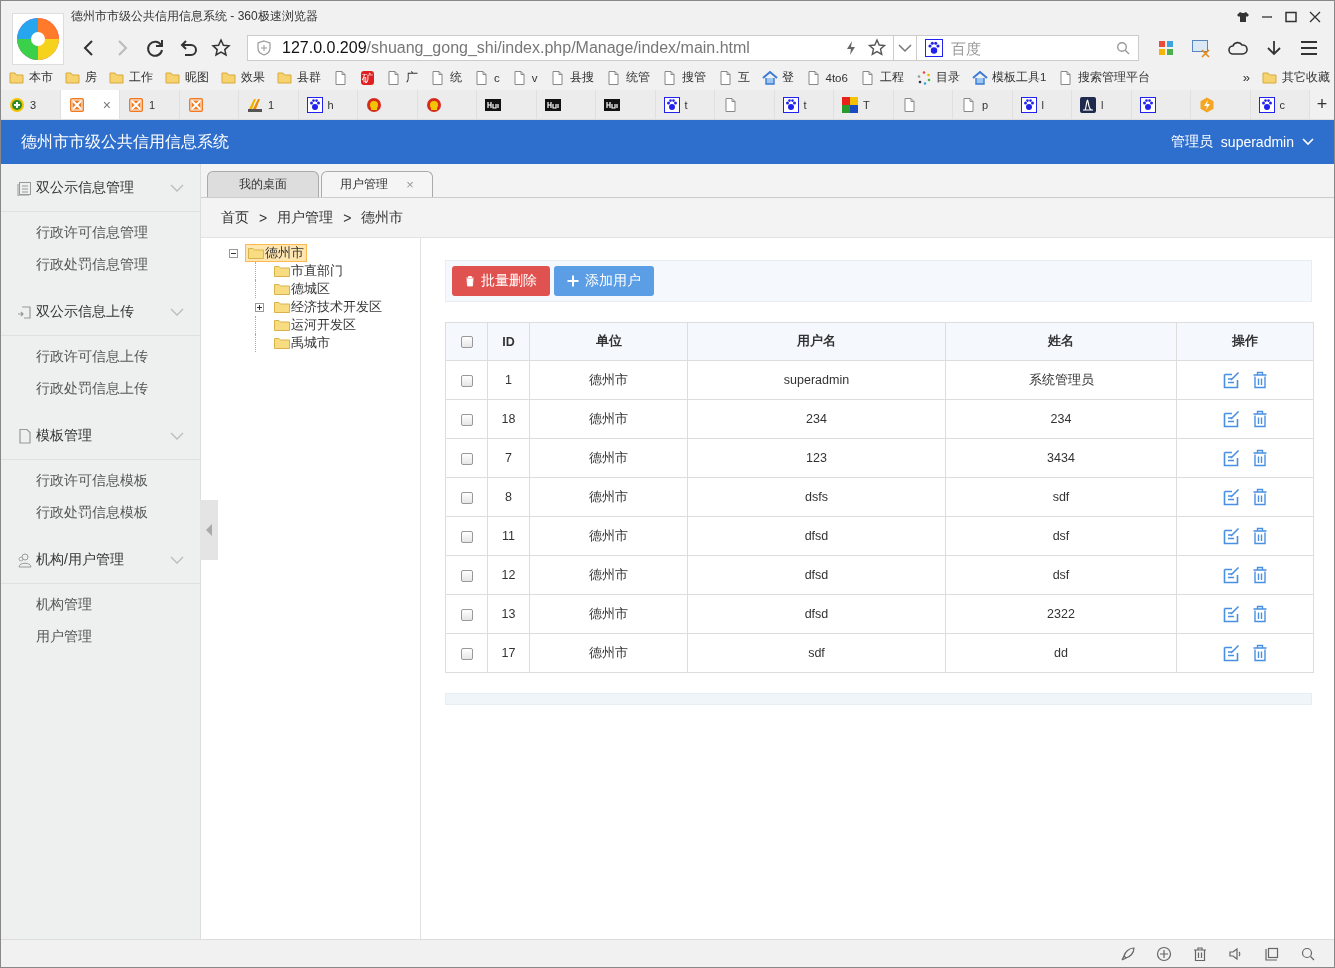 Image resolution: width=1335 pixels, height=968 pixels. What do you see at coordinates (209, 530) in the screenshot?
I see `collapse-handle` at bounding box center [209, 530].